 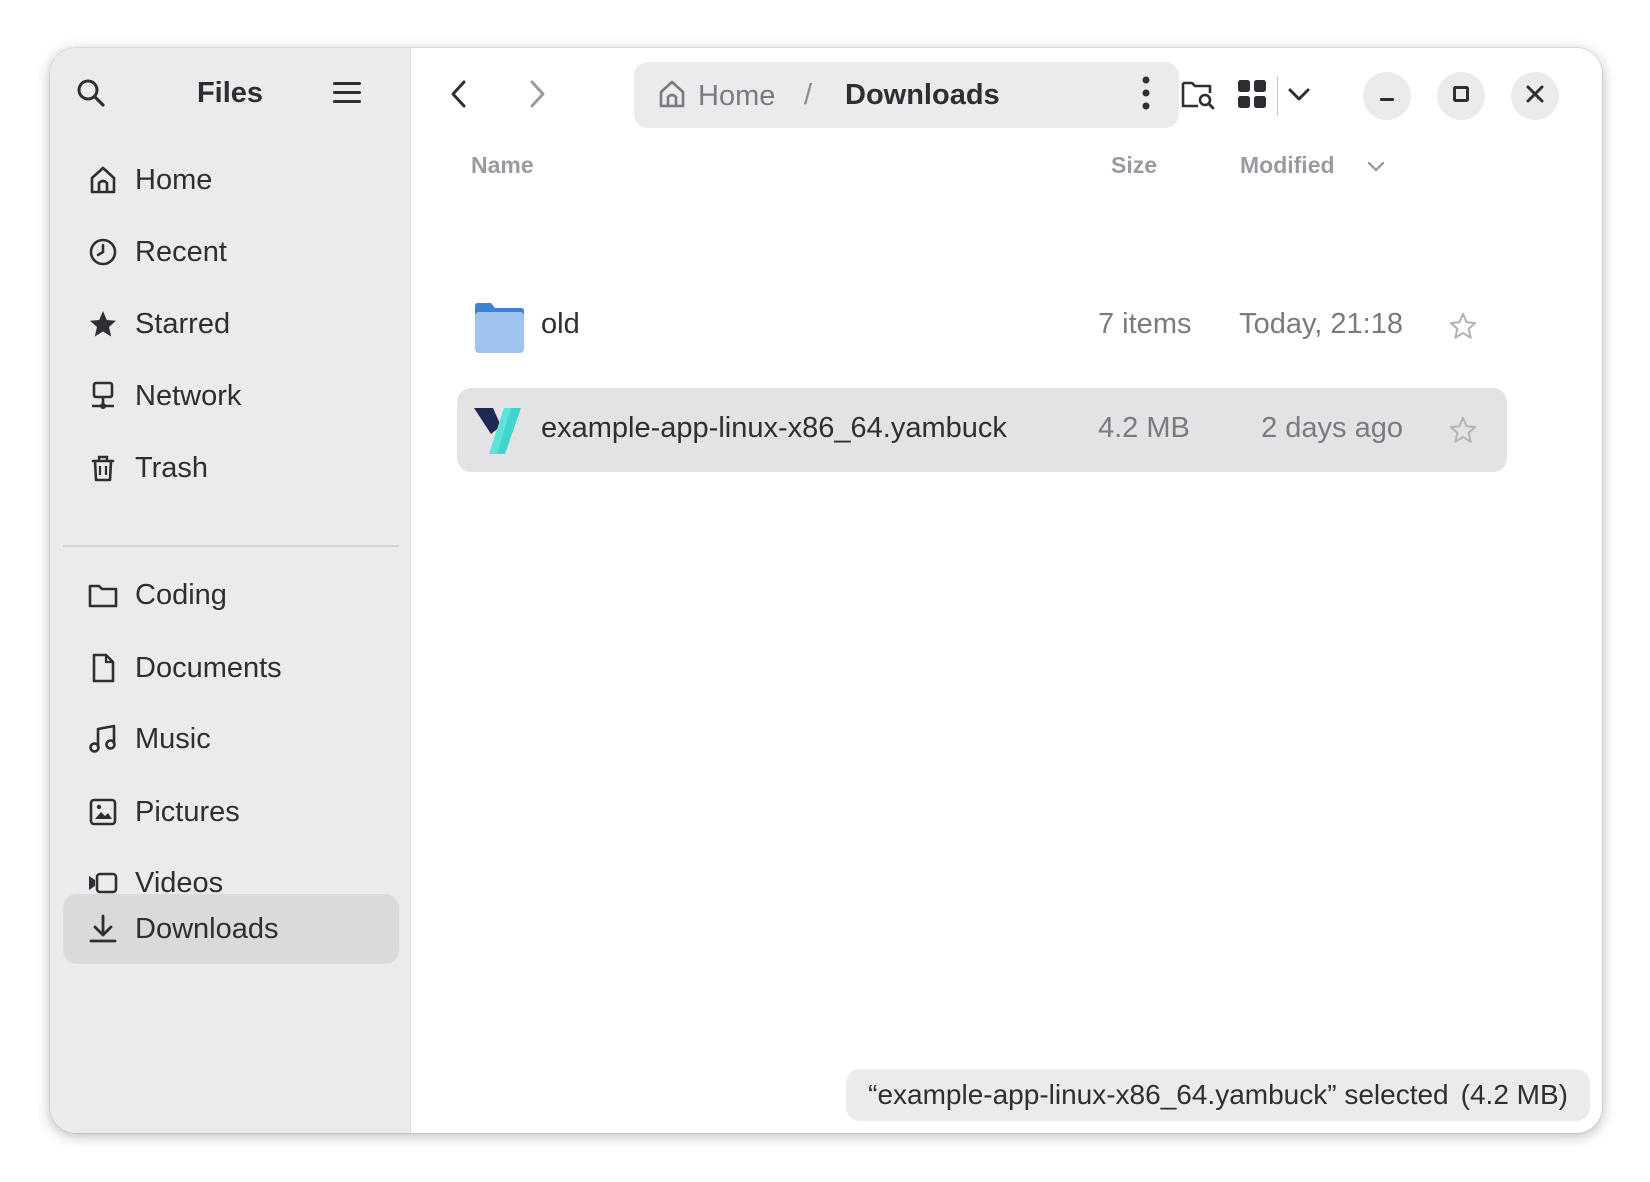 What do you see at coordinates (1376, 169) in the screenshot?
I see `sort-descending-icon` at bounding box center [1376, 169].